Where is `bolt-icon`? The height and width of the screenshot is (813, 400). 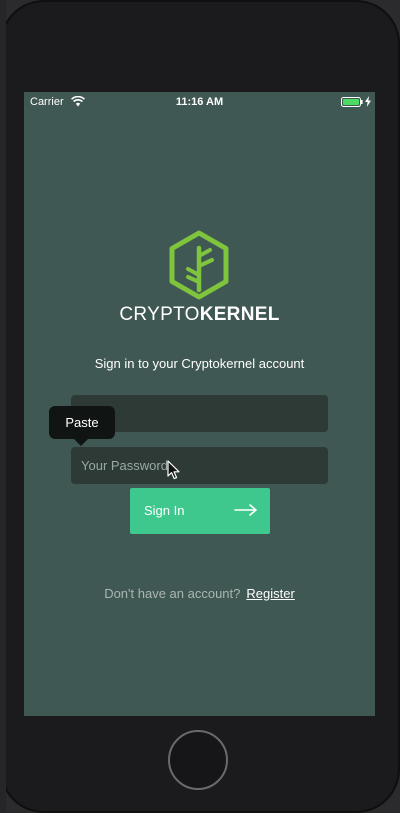 bolt-icon is located at coordinates (368, 101).